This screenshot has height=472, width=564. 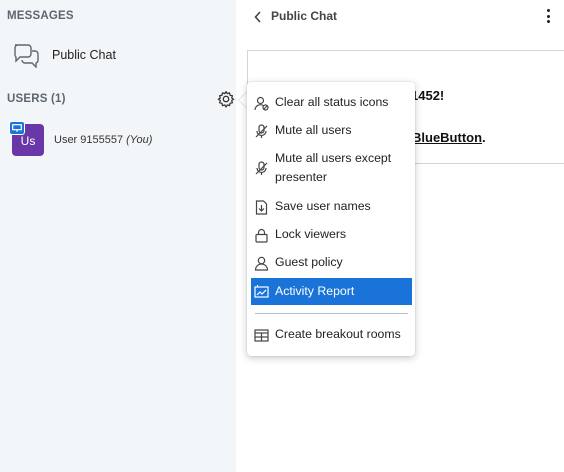 I want to click on menu-item-save-user-names: Save user names, so click(x=331, y=207).